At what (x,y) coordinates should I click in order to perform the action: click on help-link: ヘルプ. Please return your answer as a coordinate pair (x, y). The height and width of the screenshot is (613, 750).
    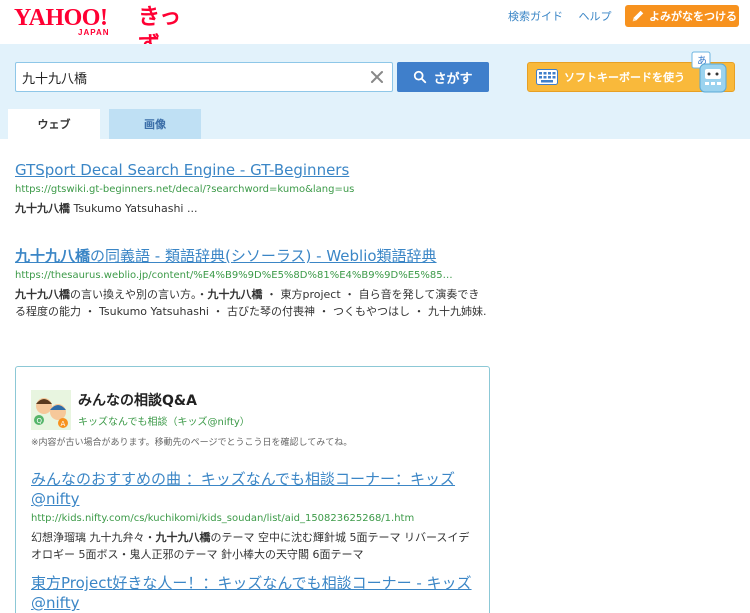
    Looking at the image, I should click on (595, 16).